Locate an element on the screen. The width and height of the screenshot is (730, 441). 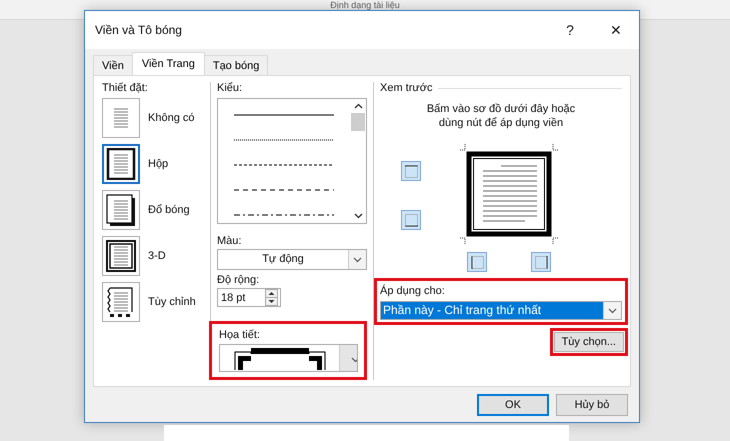
setting-label: Đổ bóng is located at coordinates (169, 210).